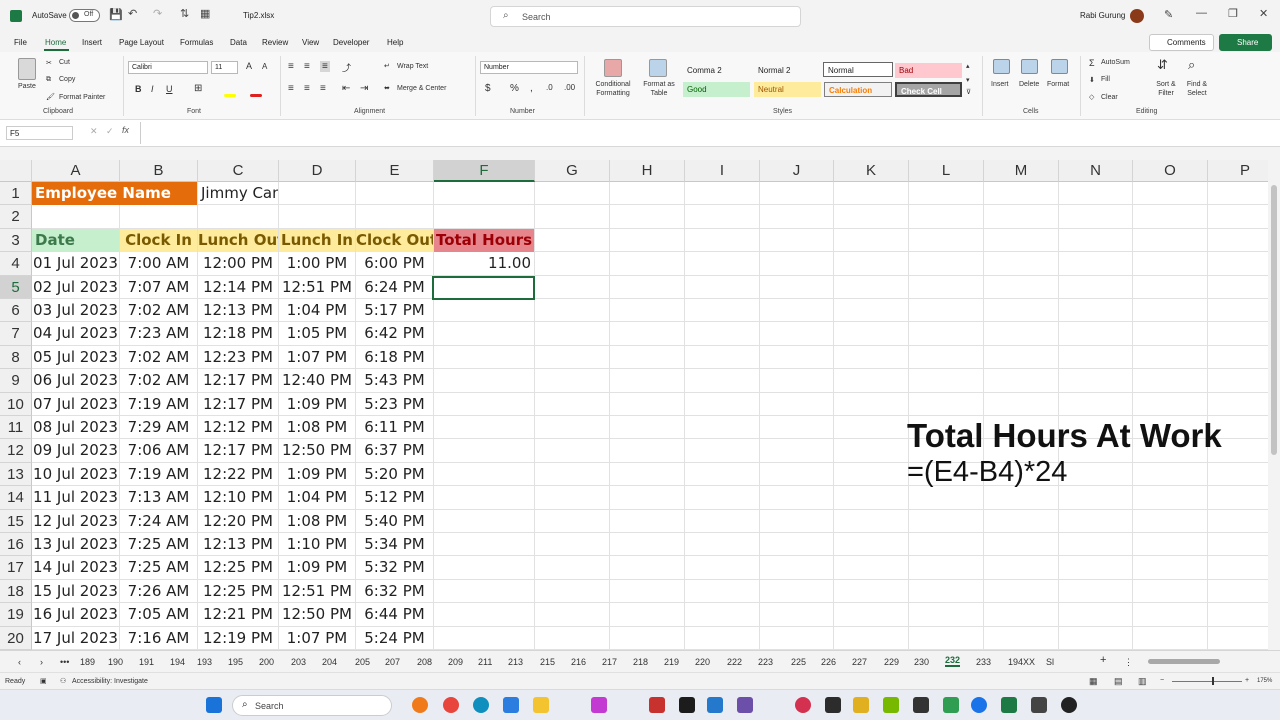  Describe the element at coordinates (392, 662) in the screenshot. I see `sheet-tab-207: 207` at that location.